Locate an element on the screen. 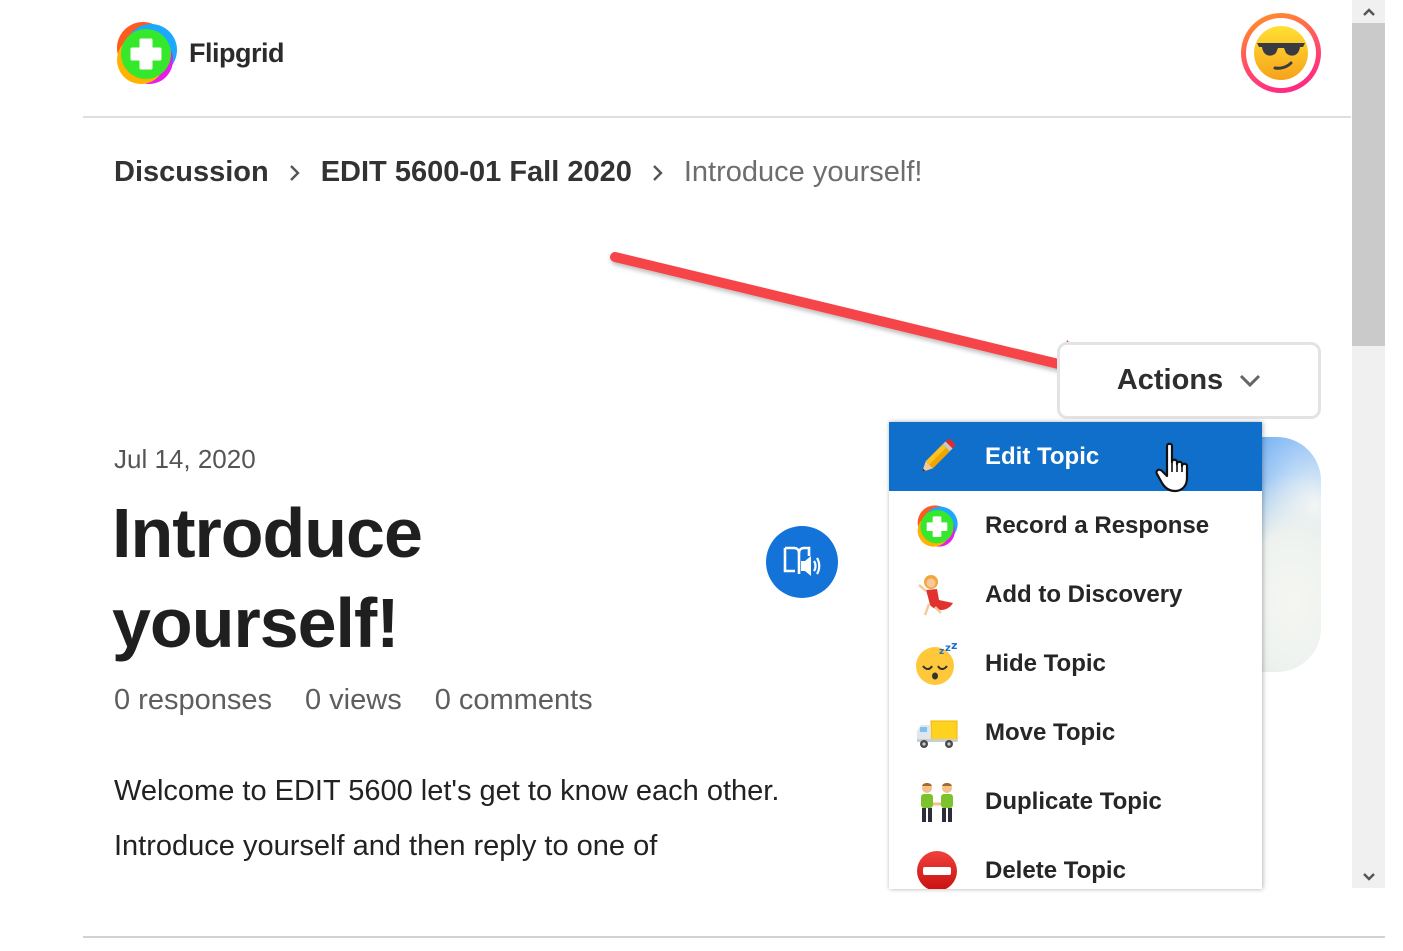 The width and height of the screenshot is (1403, 951). breadcrumb-discussion: Discussion is located at coordinates (191, 172).